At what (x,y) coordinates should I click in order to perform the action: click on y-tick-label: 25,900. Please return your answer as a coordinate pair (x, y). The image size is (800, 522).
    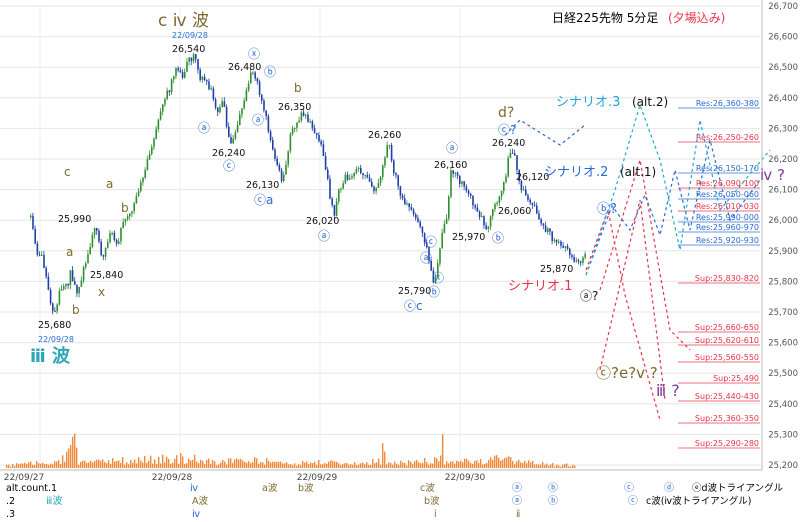
    Looking at the image, I should click on (783, 252).